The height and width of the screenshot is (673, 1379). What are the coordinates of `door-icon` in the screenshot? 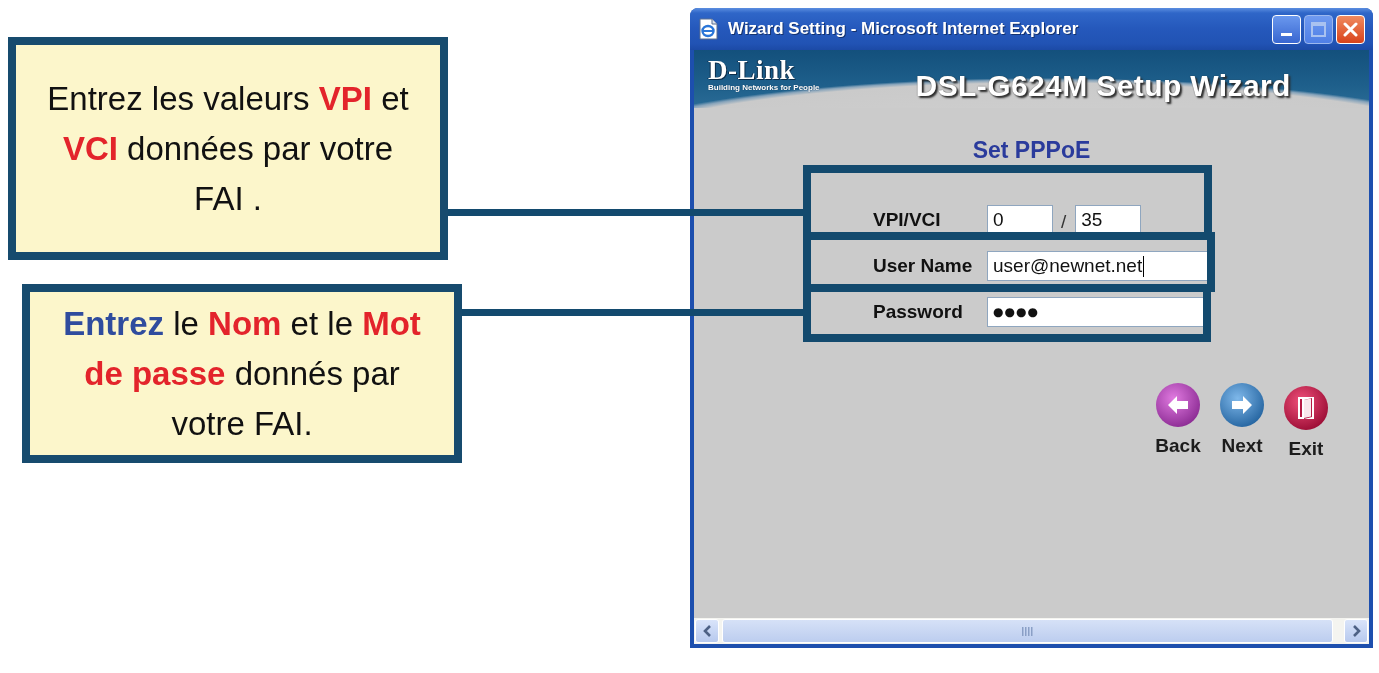 It's located at (1306, 408).